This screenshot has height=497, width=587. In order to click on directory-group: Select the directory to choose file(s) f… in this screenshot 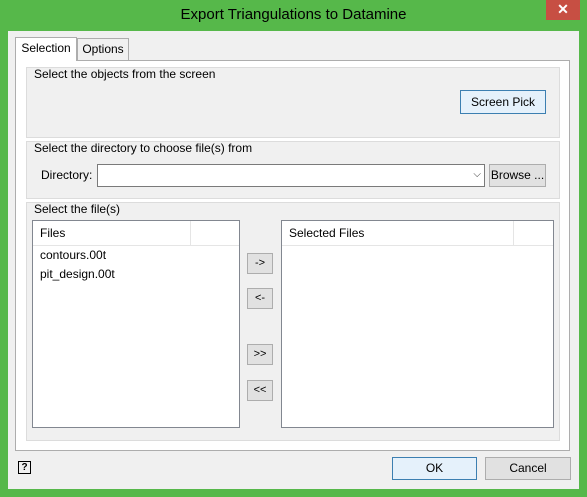, I will do `click(293, 170)`.